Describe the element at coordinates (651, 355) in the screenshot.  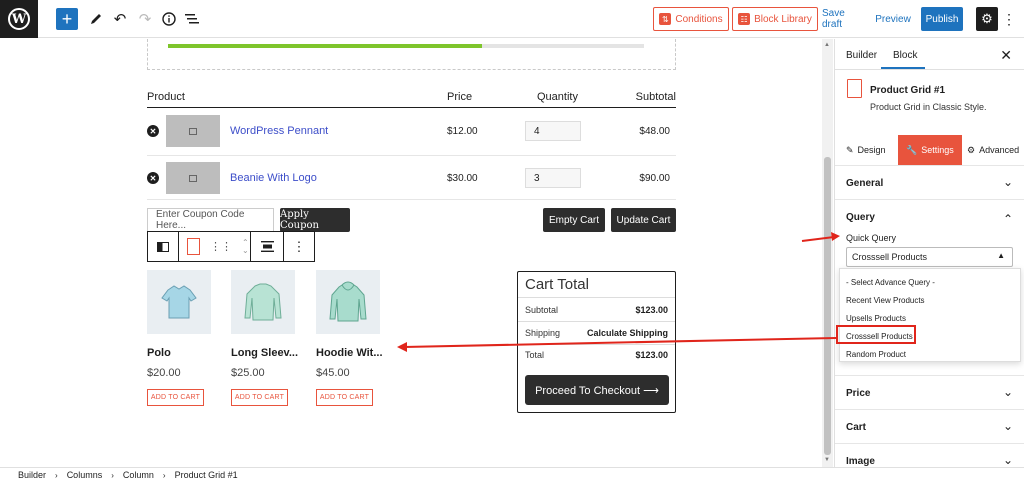
I see `cart-total-total-value: $123.00` at that location.